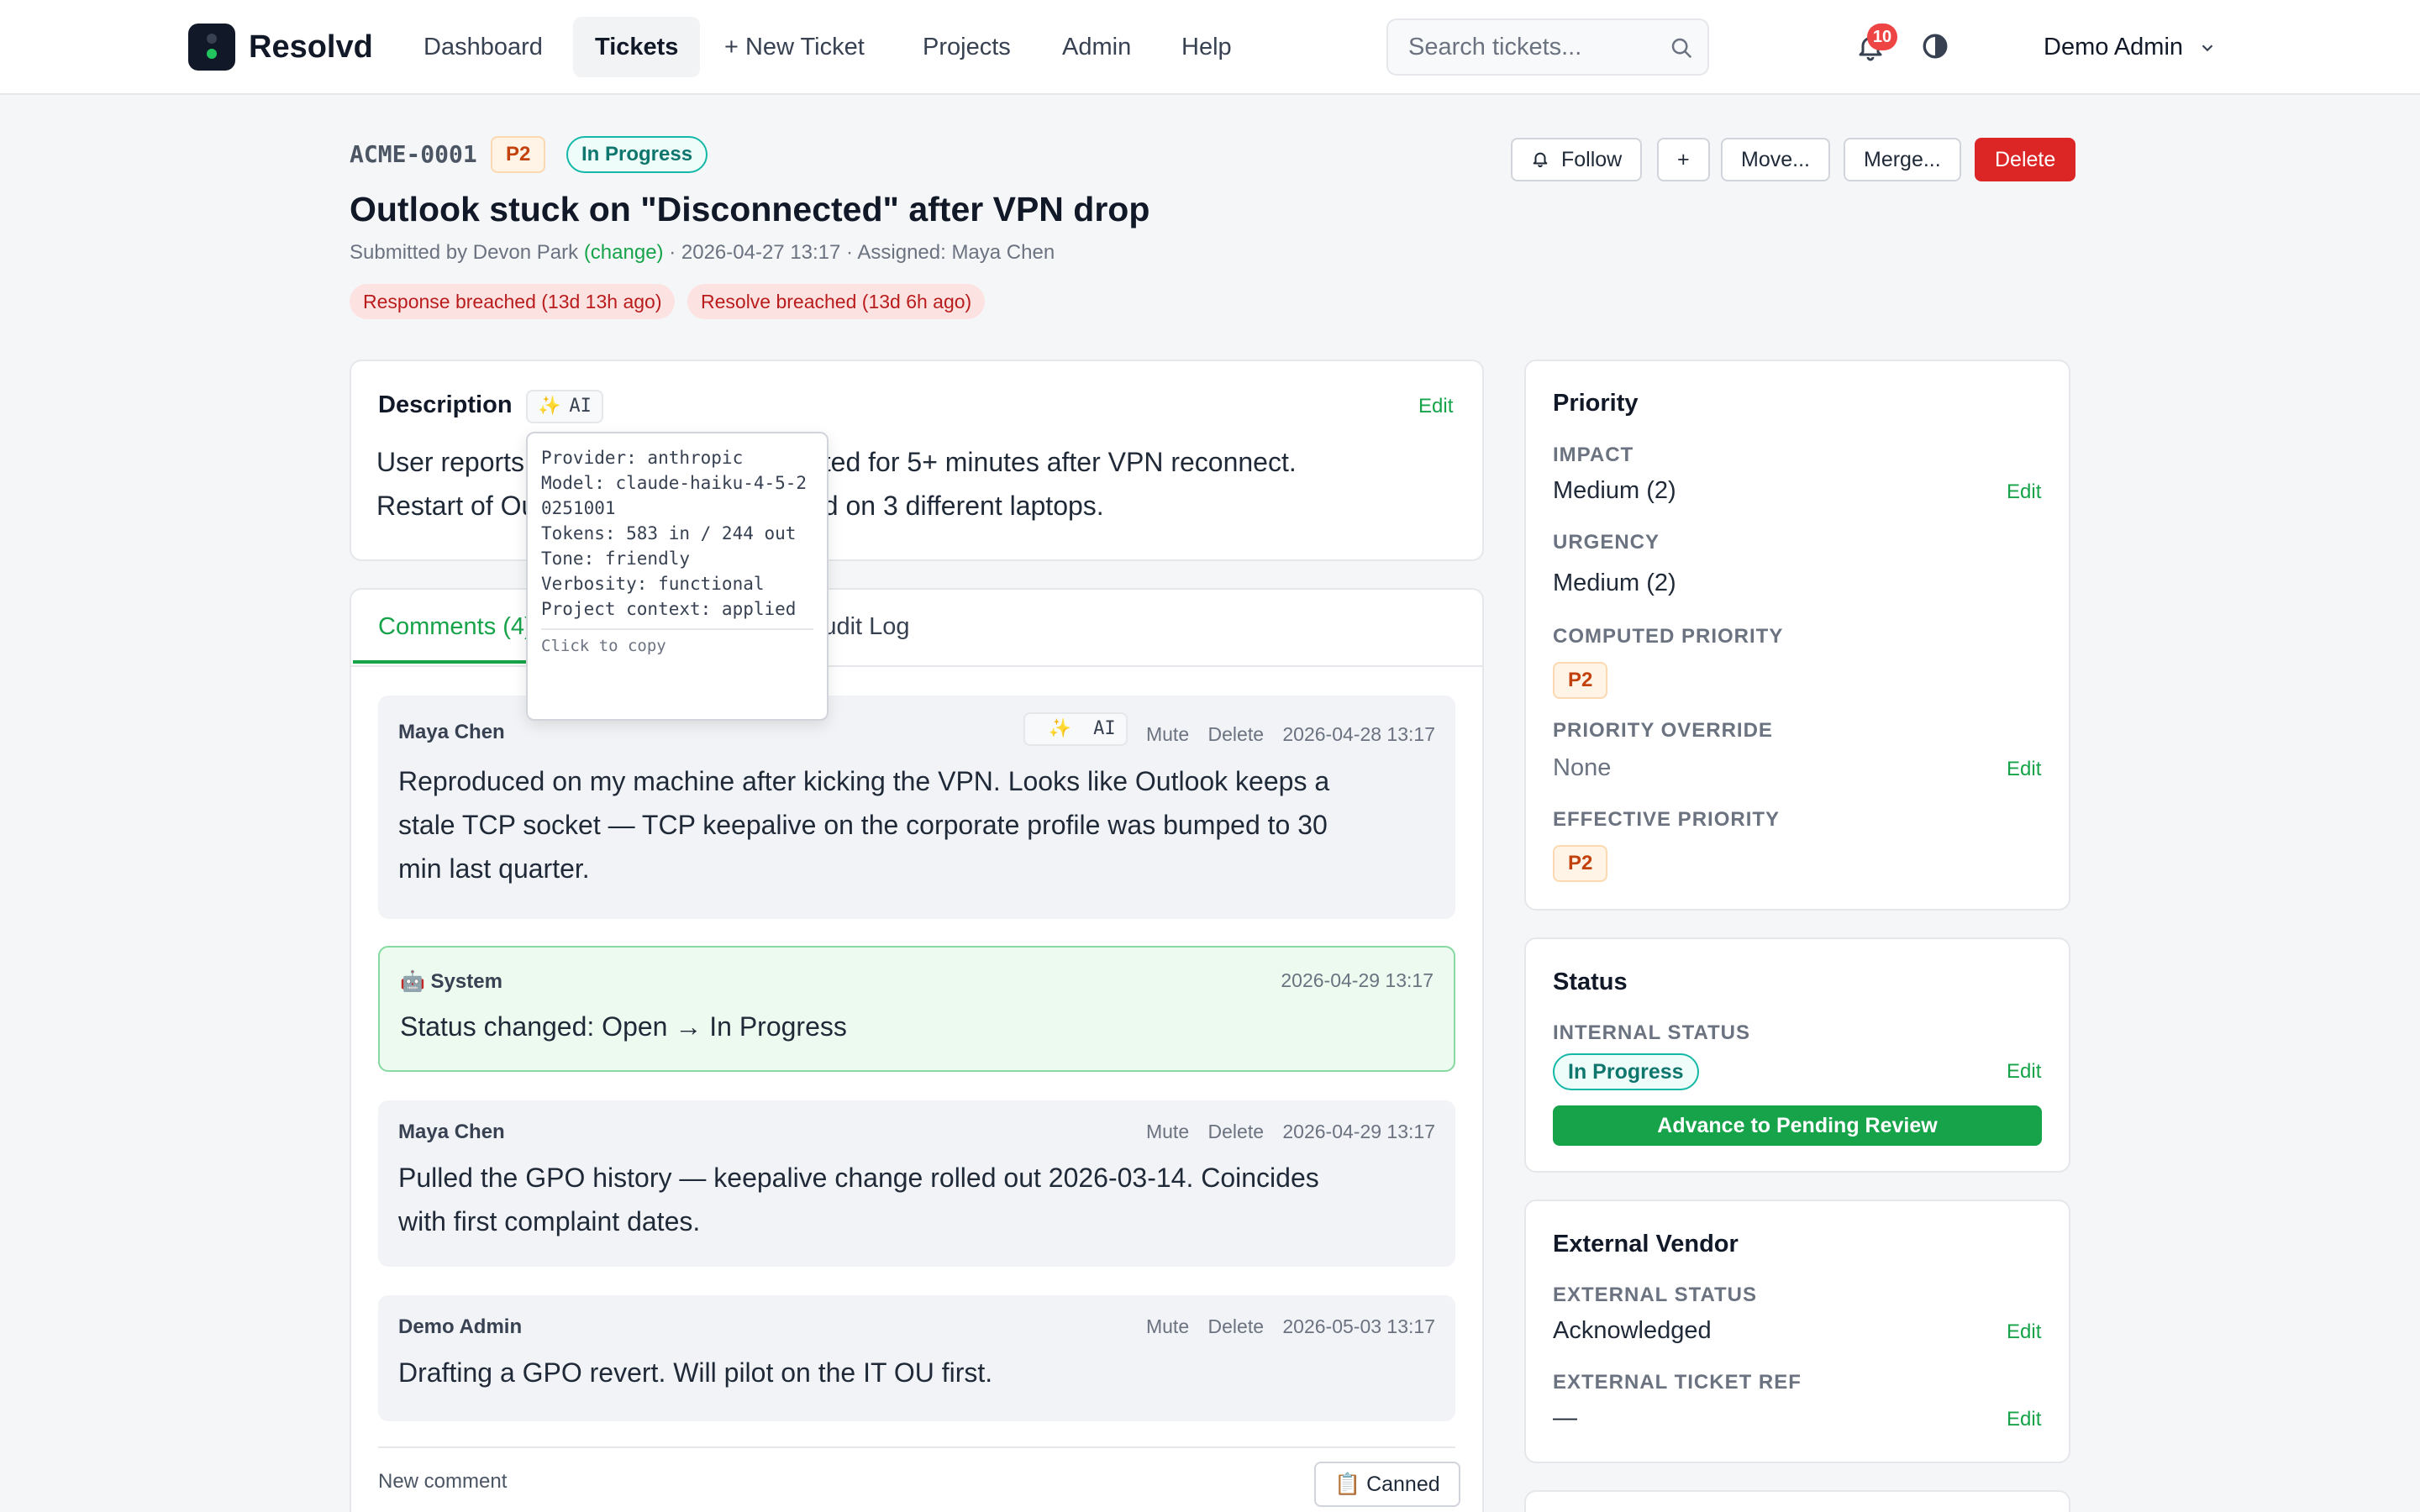 Image resolution: width=2420 pixels, height=1512 pixels. I want to click on external-ref-edit-link: Edit, so click(2024, 1419).